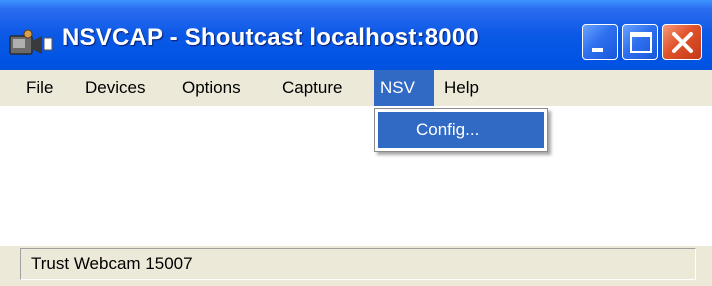 The image size is (712, 286). Describe the element at coordinates (597, 50) in the screenshot. I see `minimize-icon` at that location.